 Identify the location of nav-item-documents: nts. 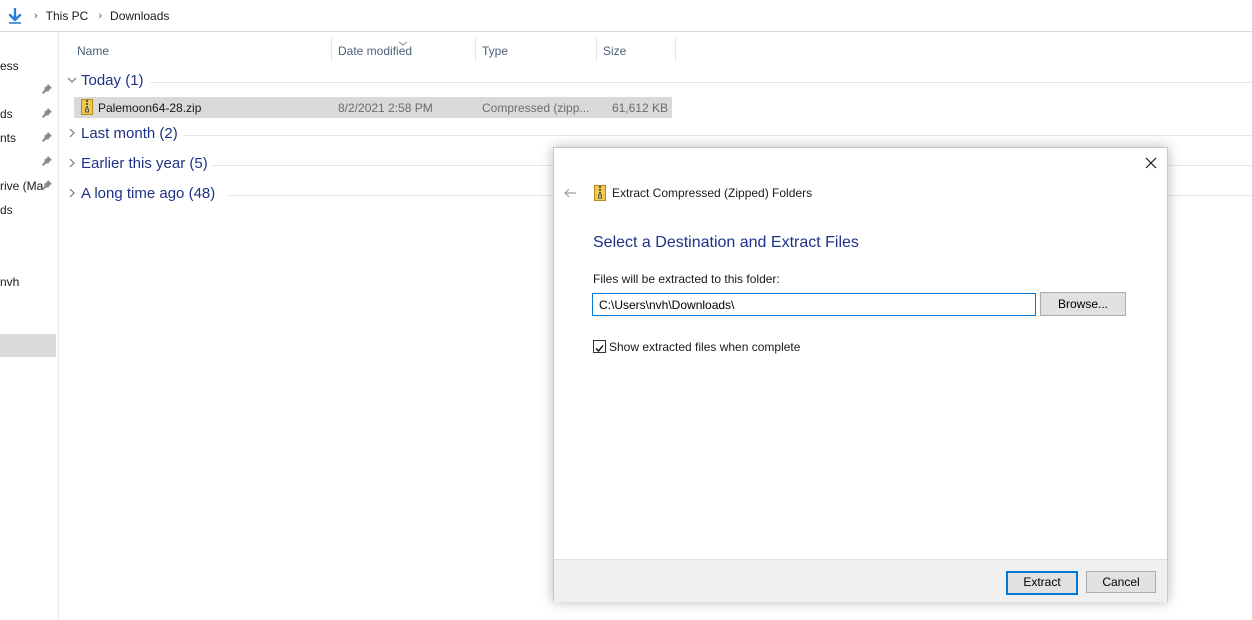
(28, 138).